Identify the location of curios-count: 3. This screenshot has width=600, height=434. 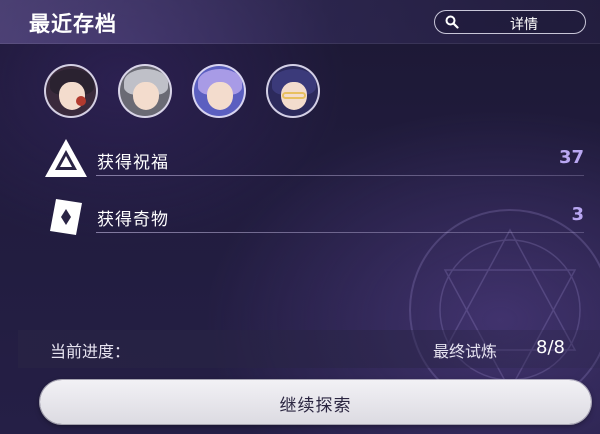
(577, 214).